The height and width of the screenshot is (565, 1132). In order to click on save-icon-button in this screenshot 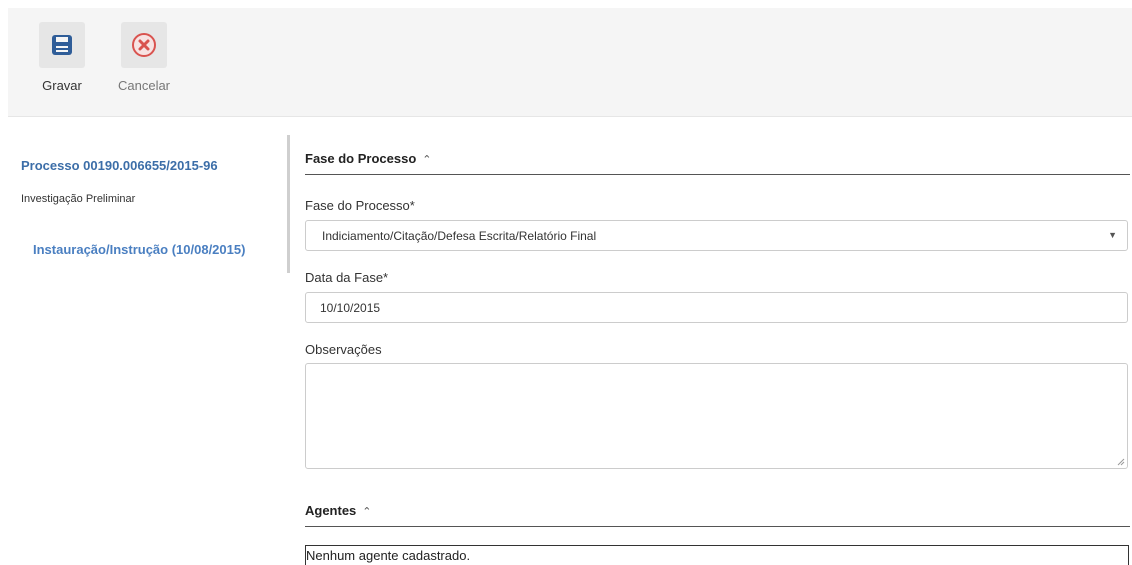, I will do `click(62, 45)`.